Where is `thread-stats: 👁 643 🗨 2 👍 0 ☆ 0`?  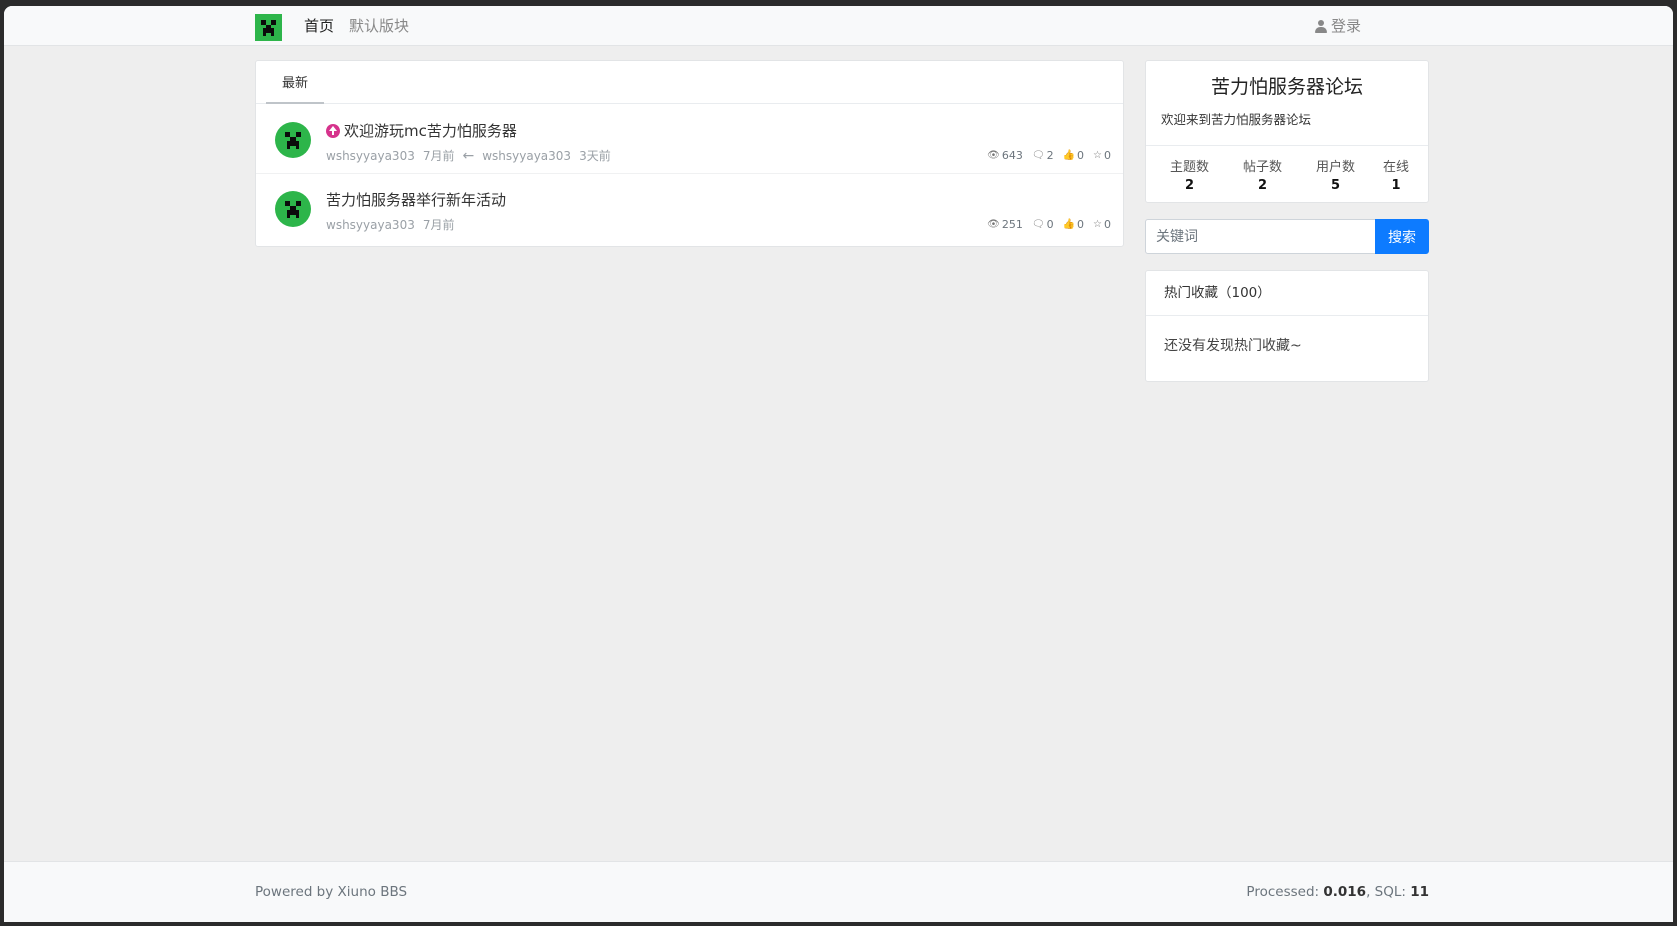 thread-stats: 👁 643 🗨 2 👍 0 ☆ 0 is located at coordinates (1049, 156).